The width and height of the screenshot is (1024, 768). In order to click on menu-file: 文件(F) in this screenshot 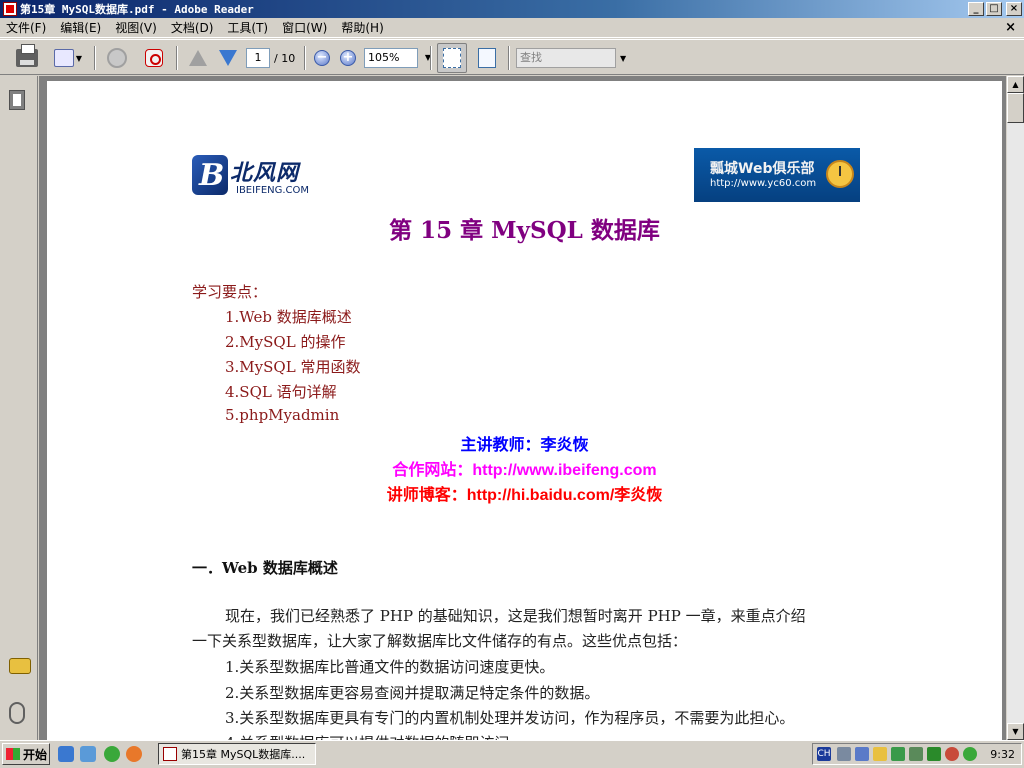, I will do `click(27, 27)`.